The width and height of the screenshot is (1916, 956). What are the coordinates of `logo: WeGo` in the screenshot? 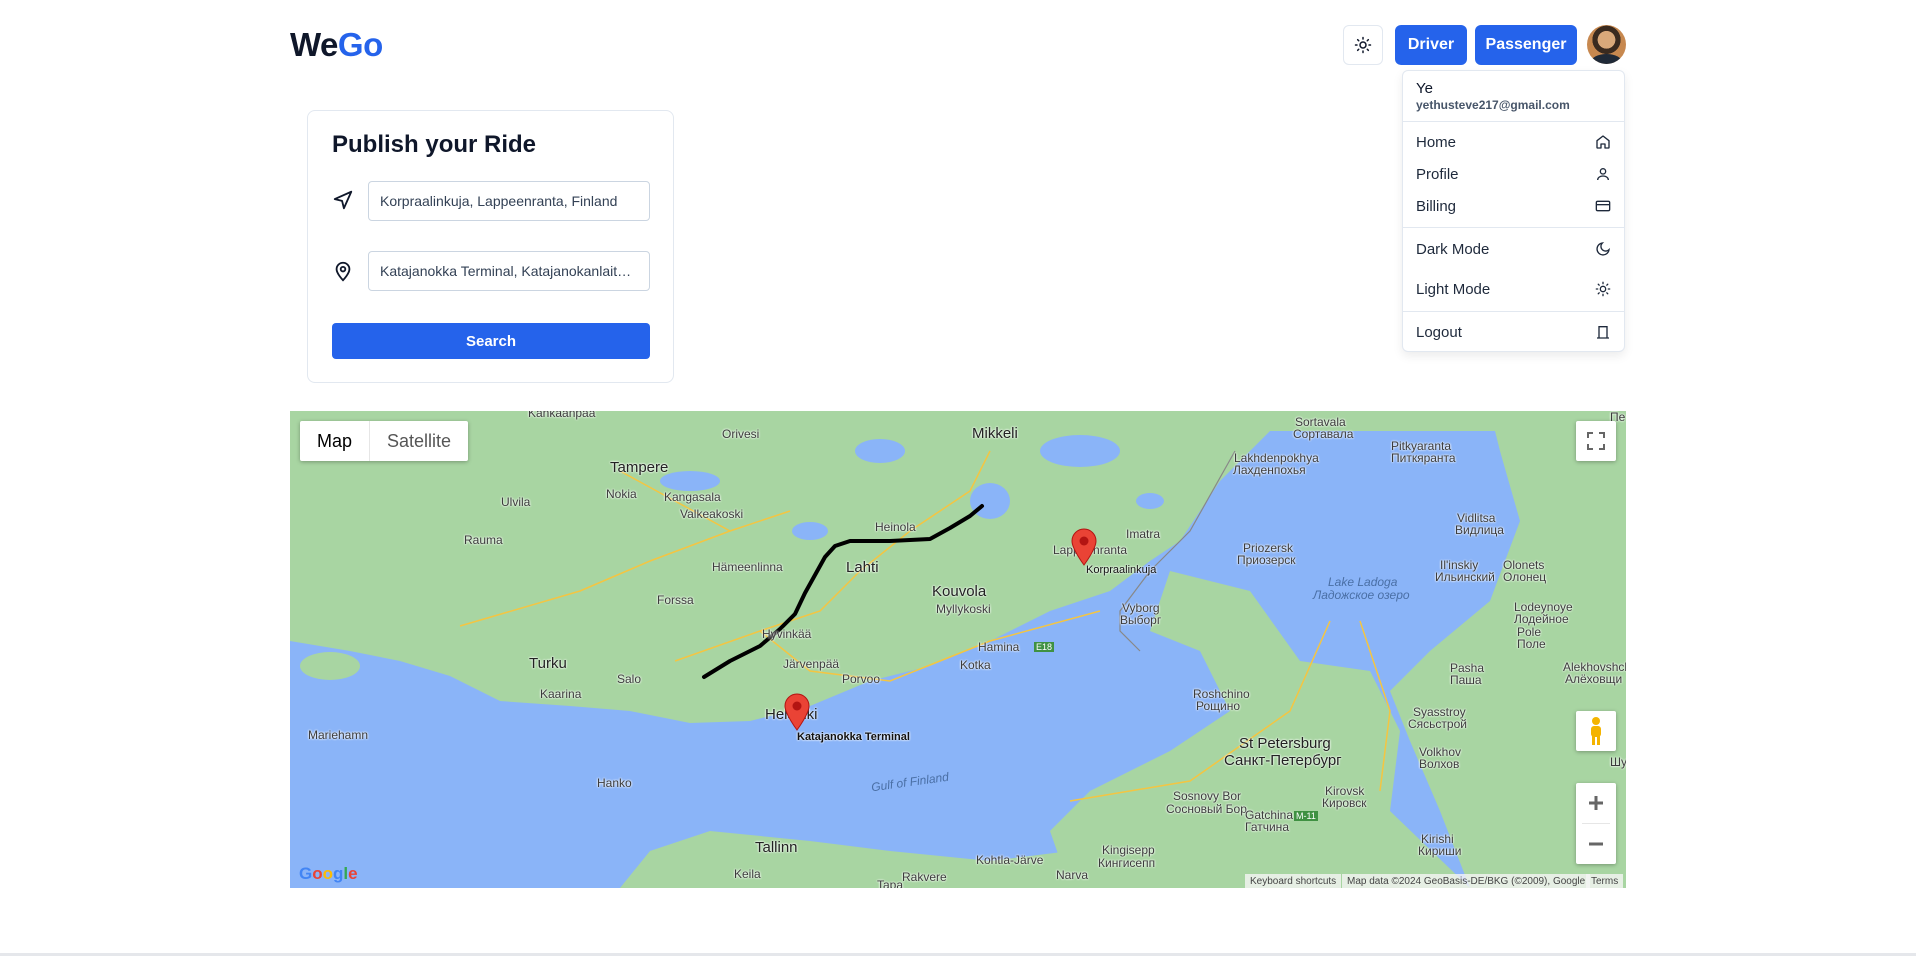 It's located at (336, 45).